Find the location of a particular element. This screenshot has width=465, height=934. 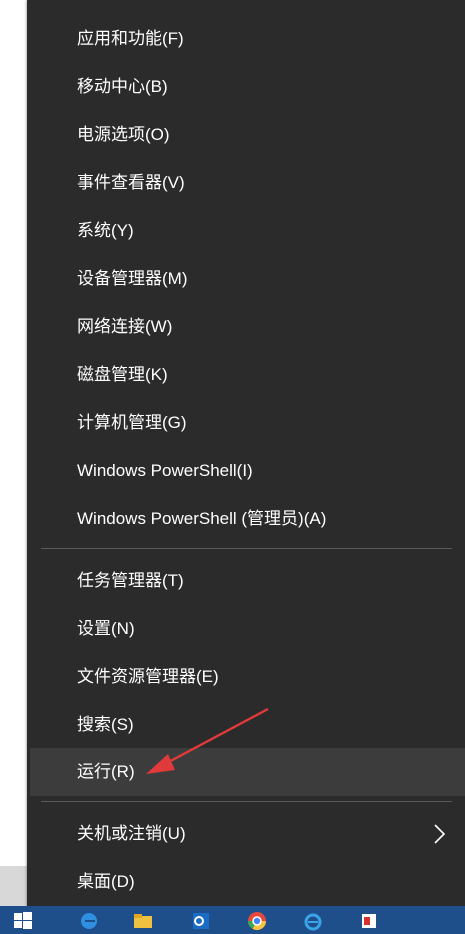

chevron-right-icon is located at coordinates (440, 834).